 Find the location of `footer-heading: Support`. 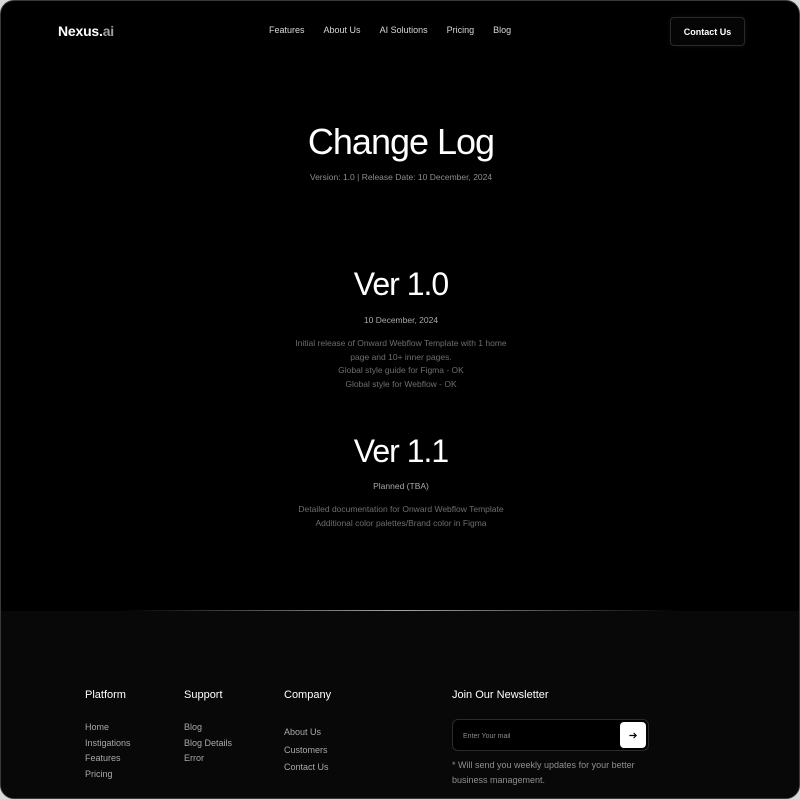

footer-heading: Support is located at coordinates (203, 695).